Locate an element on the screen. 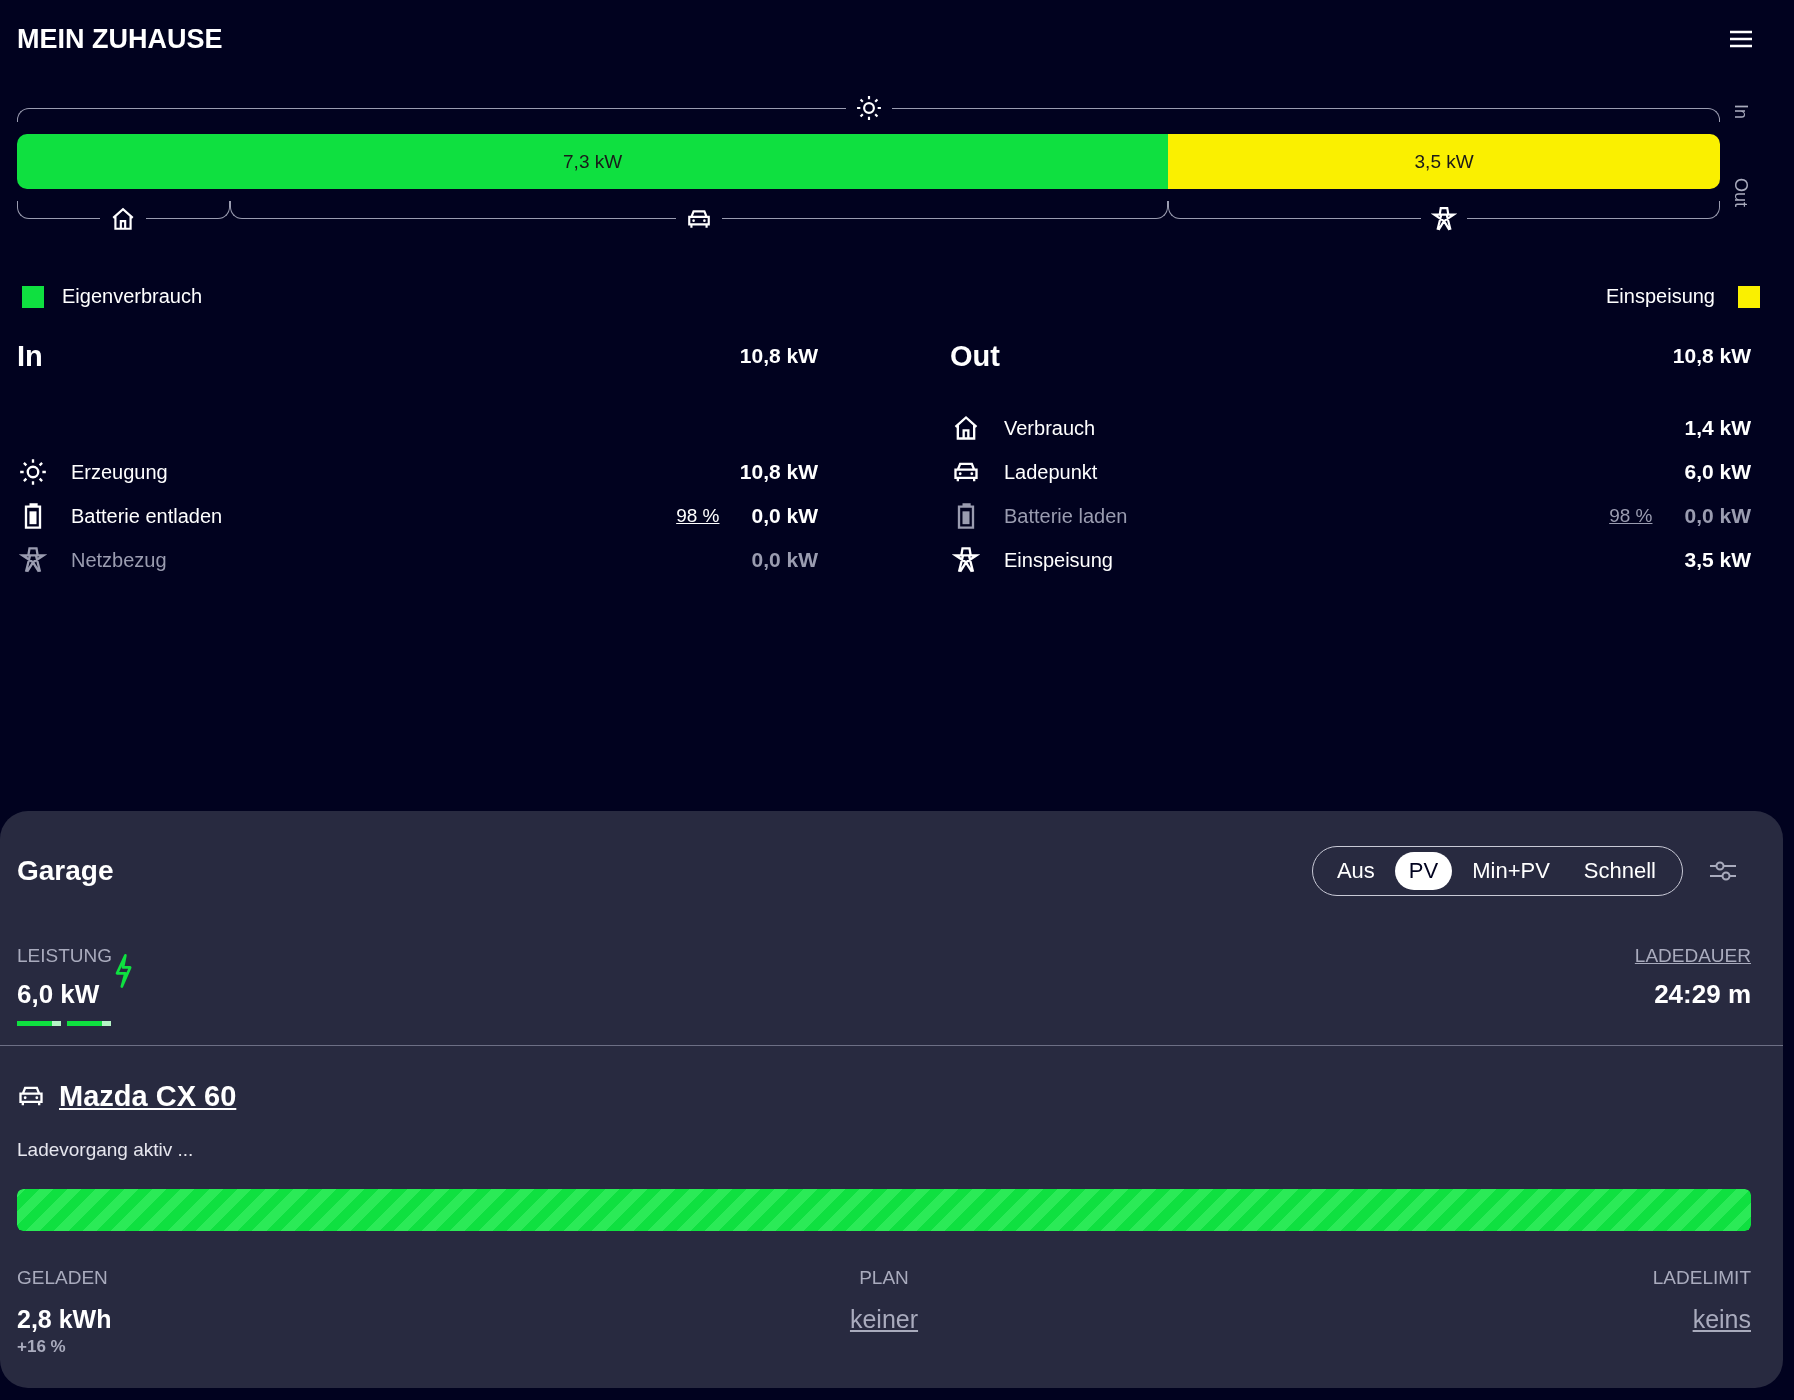 The height and width of the screenshot is (1400, 1794). stat-label: LADELIMIT is located at coordinates (1701, 1278).